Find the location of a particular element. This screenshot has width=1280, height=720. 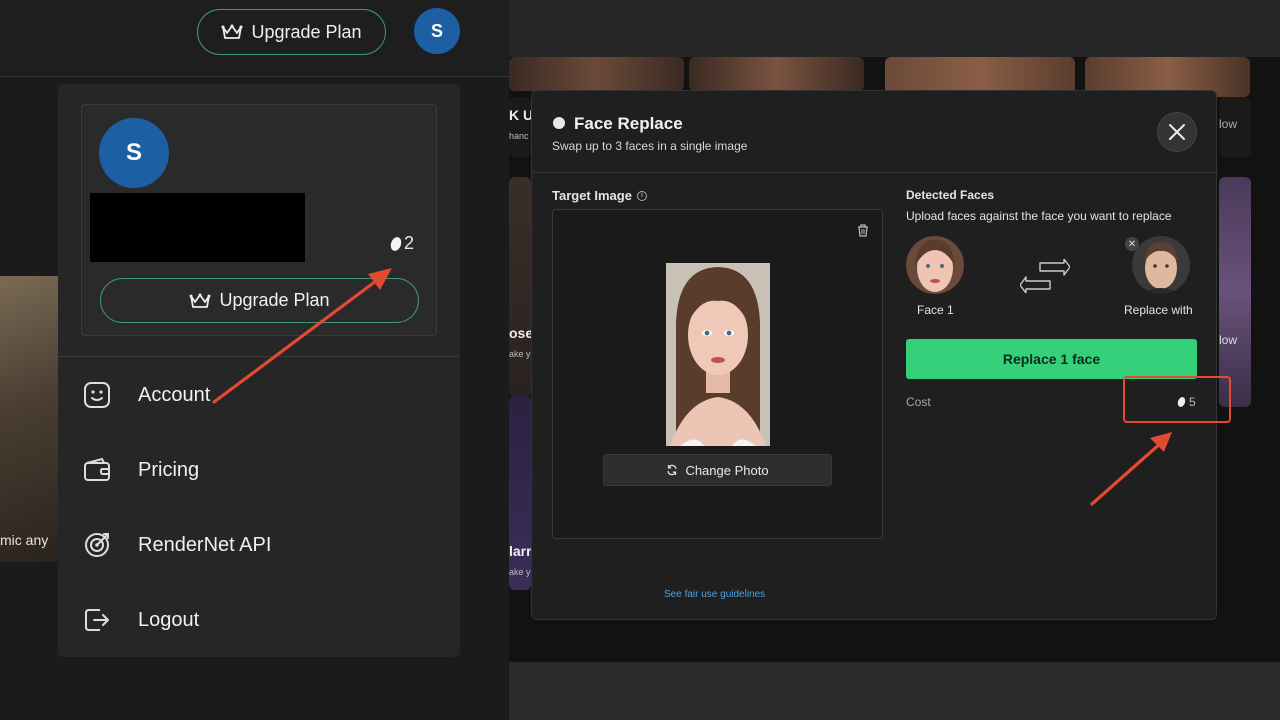

fair-use-link: See fair use guidelines is located at coordinates (714, 594).